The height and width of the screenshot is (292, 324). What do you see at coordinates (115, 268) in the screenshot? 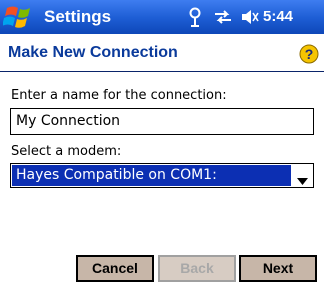
I see `cancel-button: Cancel` at bounding box center [115, 268].